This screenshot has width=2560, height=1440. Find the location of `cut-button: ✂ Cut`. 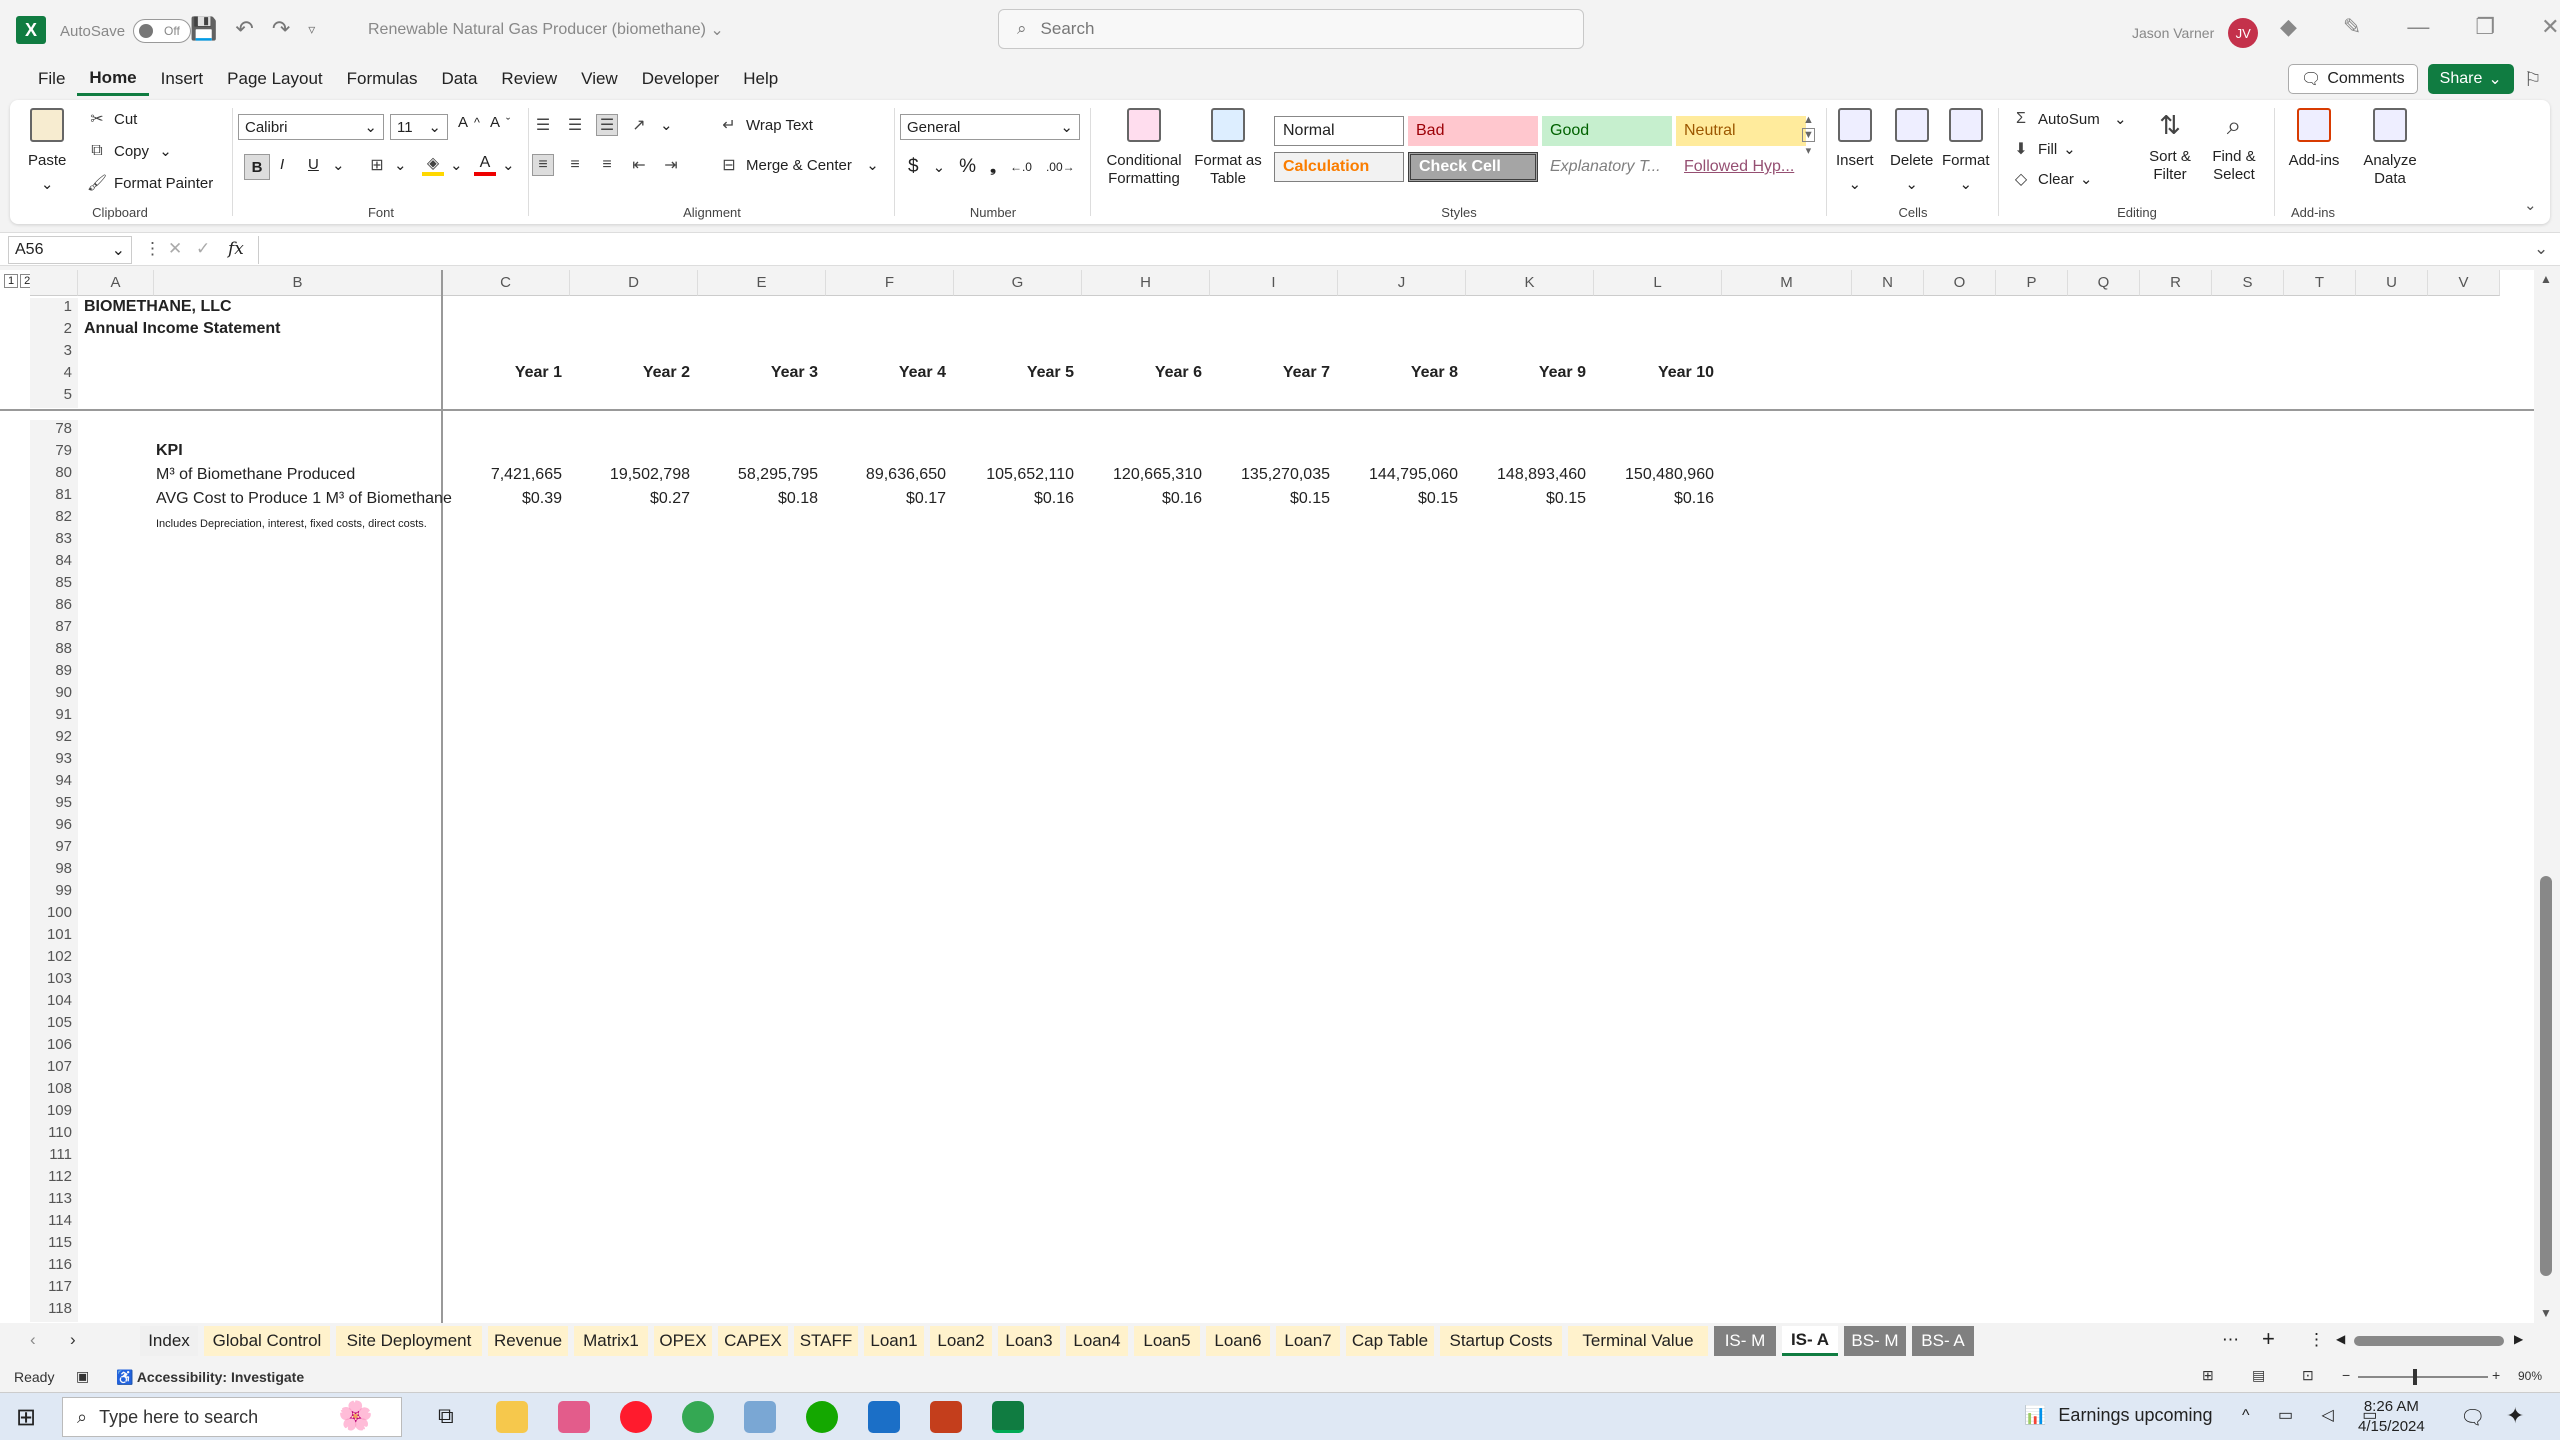

cut-button: ✂ Cut is located at coordinates (111, 119).